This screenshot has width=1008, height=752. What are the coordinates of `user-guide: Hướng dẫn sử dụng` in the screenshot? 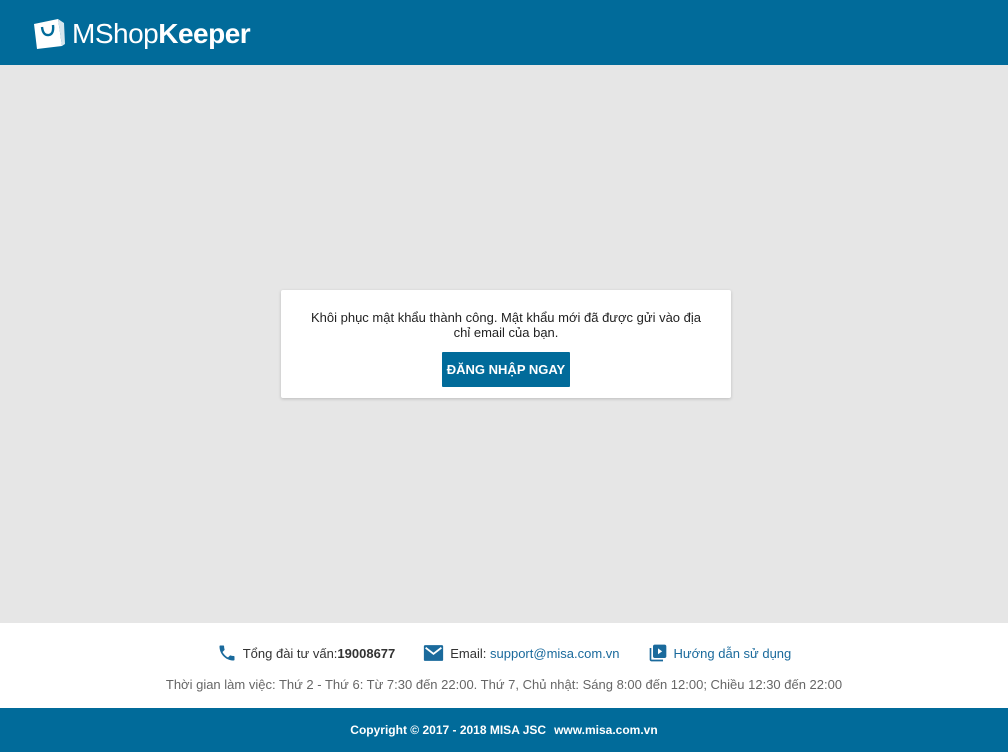 It's located at (720, 653).